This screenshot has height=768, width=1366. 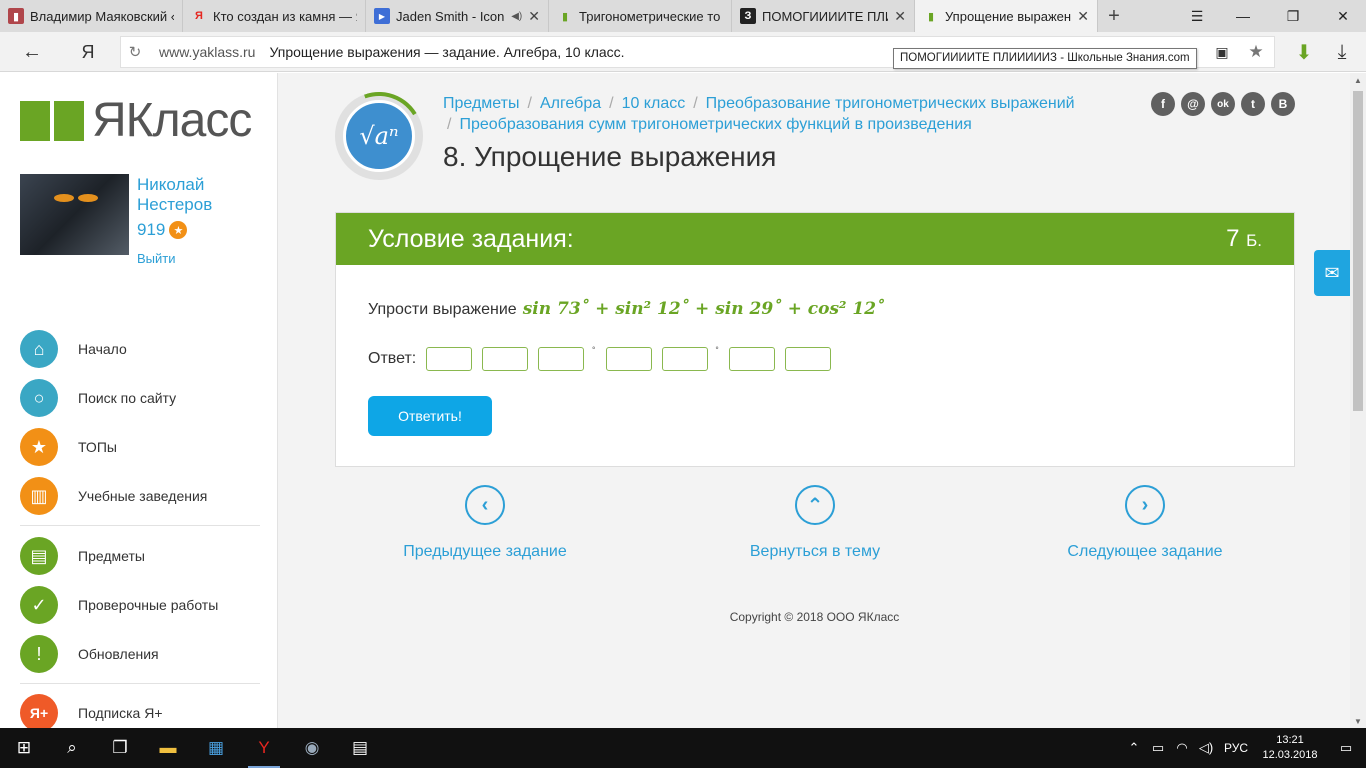 What do you see at coordinates (1332, 273) in the screenshot?
I see `feedback-mail-icon: ✉` at bounding box center [1332, 273].